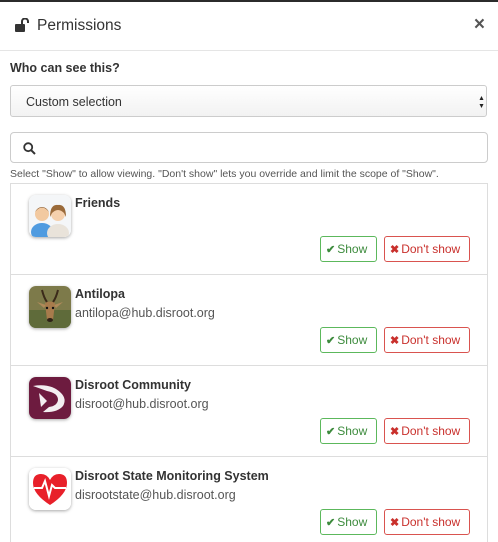 The width and height of the screenshot is (498, 542). I want to click on item-name: Disroot State Monitoring System, so click(172, 476).